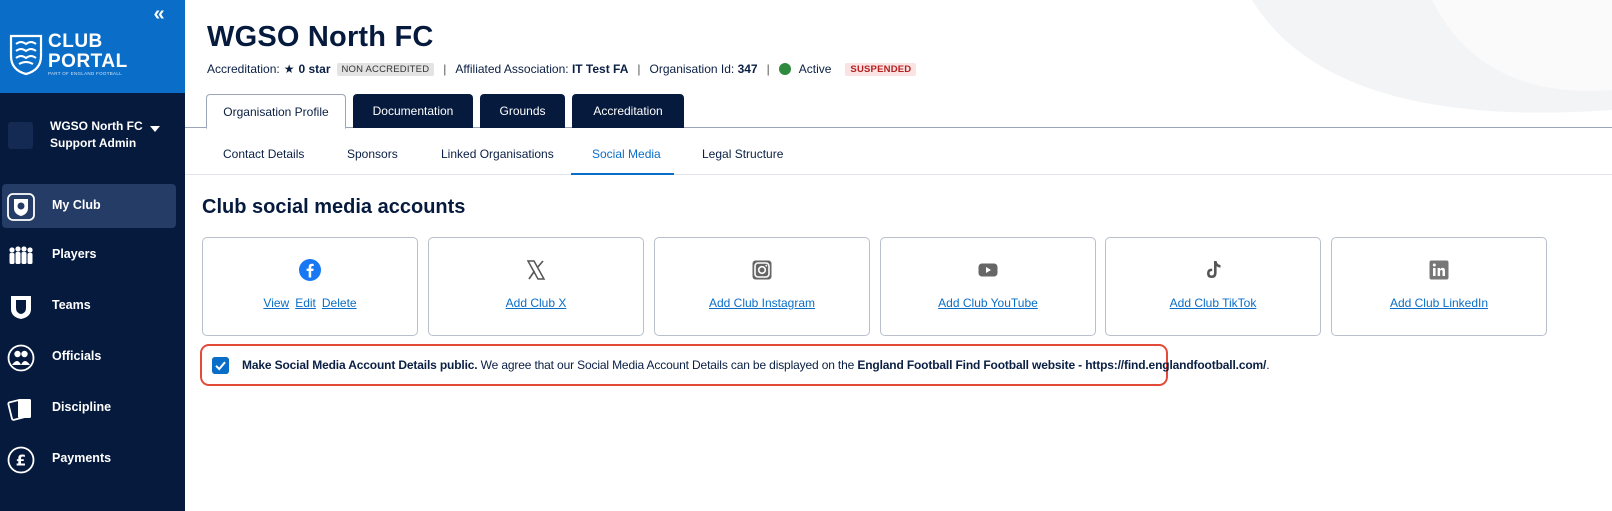 The width and height of the screenshot is (1612, 511). I want to click on make-public-checkbox, so click(220, 365).